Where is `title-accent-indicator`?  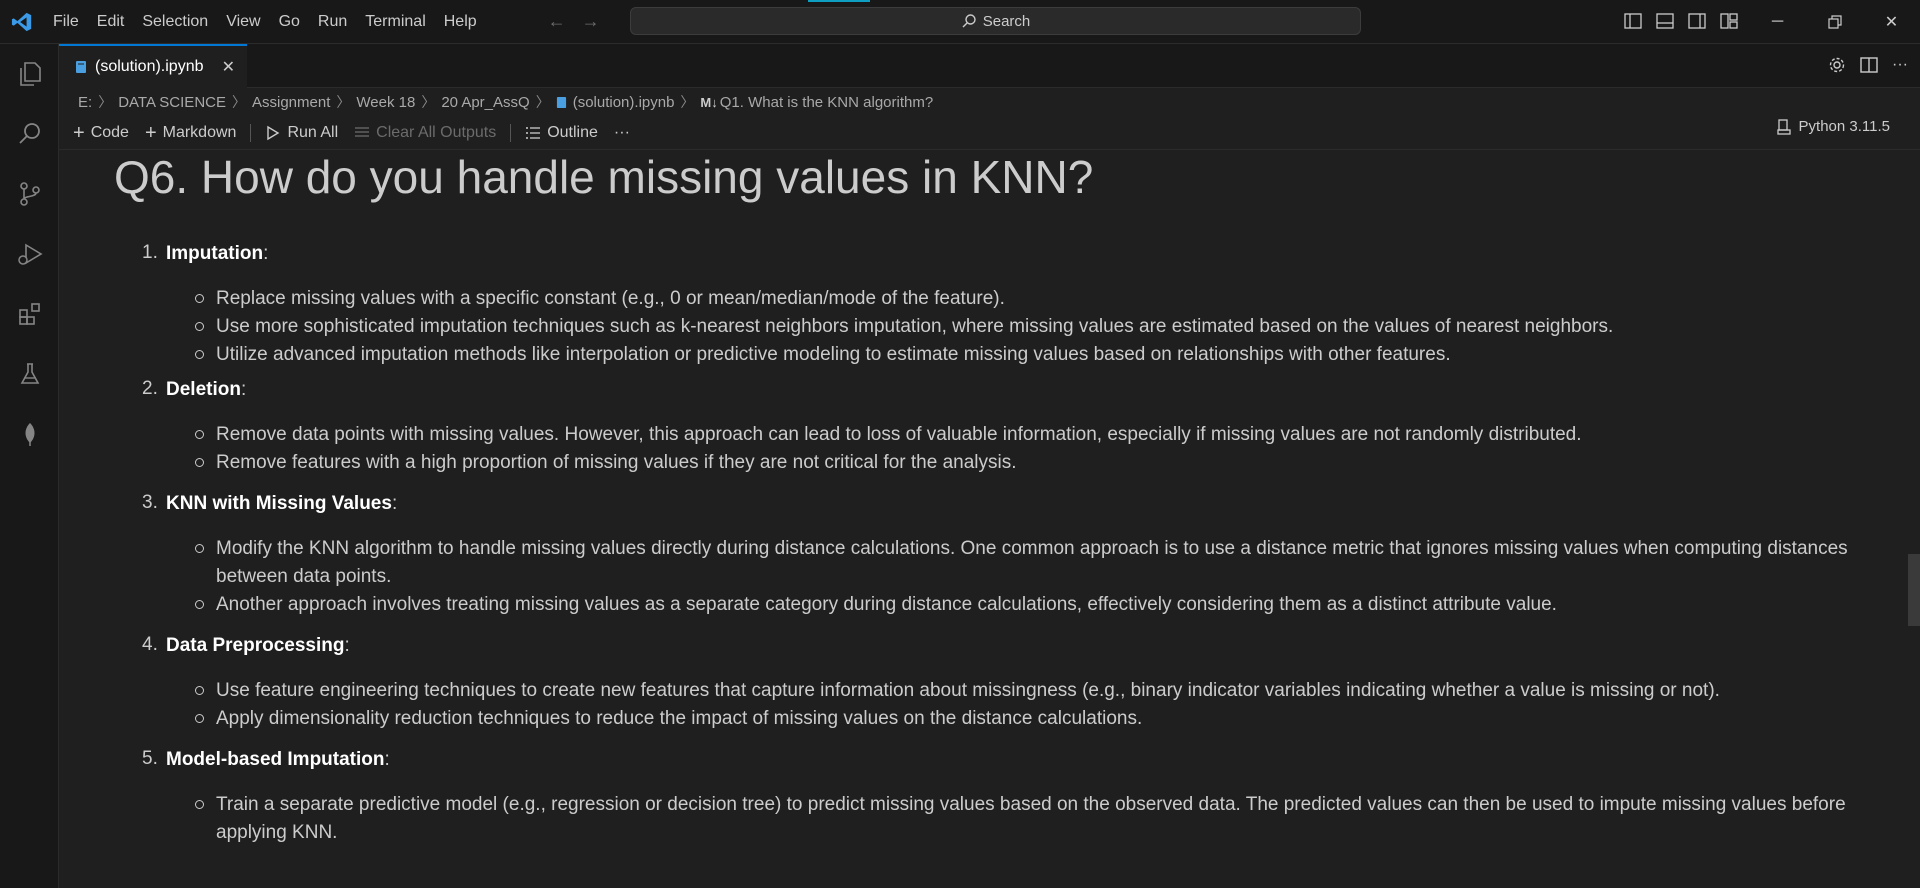
title-accent-indicator is located at coordinates (839, 1).